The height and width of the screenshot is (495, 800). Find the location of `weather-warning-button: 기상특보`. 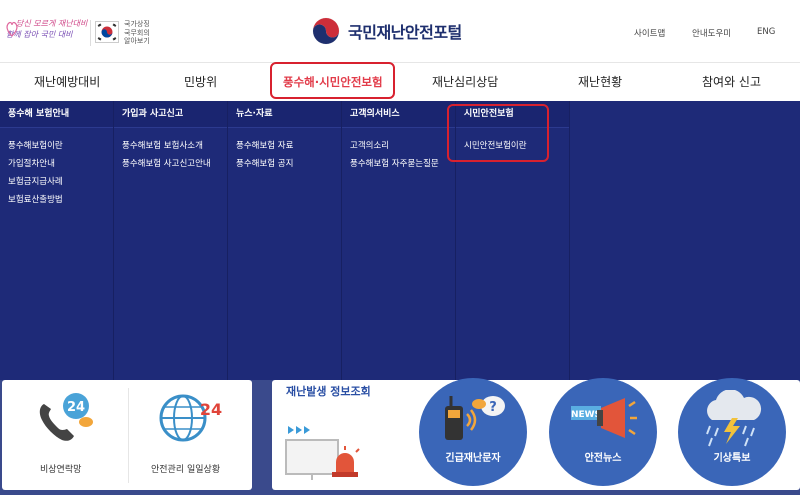

weather-warning-button: 기상특보 is located at coordinates (732, 432).